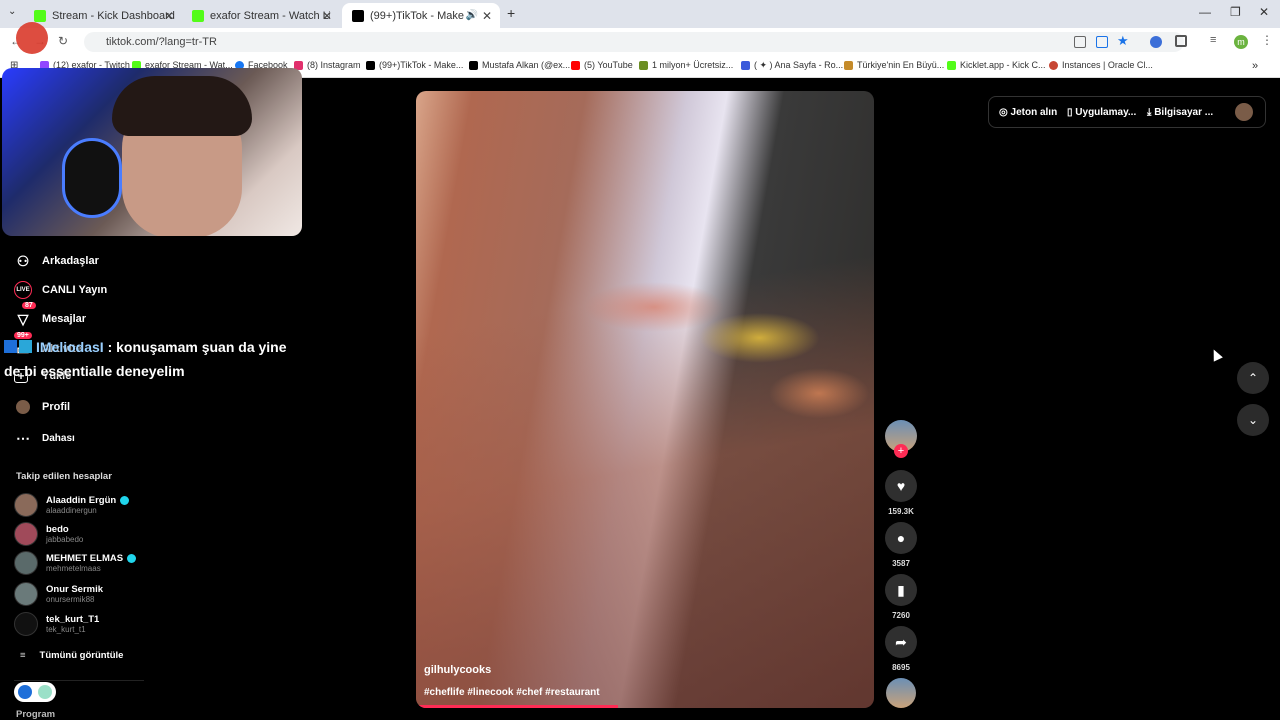 The image size is (1280, 720). Describe the element at coordinates (901, 439) in the screenshot. I see `creator-avatar-button: +` at that location.